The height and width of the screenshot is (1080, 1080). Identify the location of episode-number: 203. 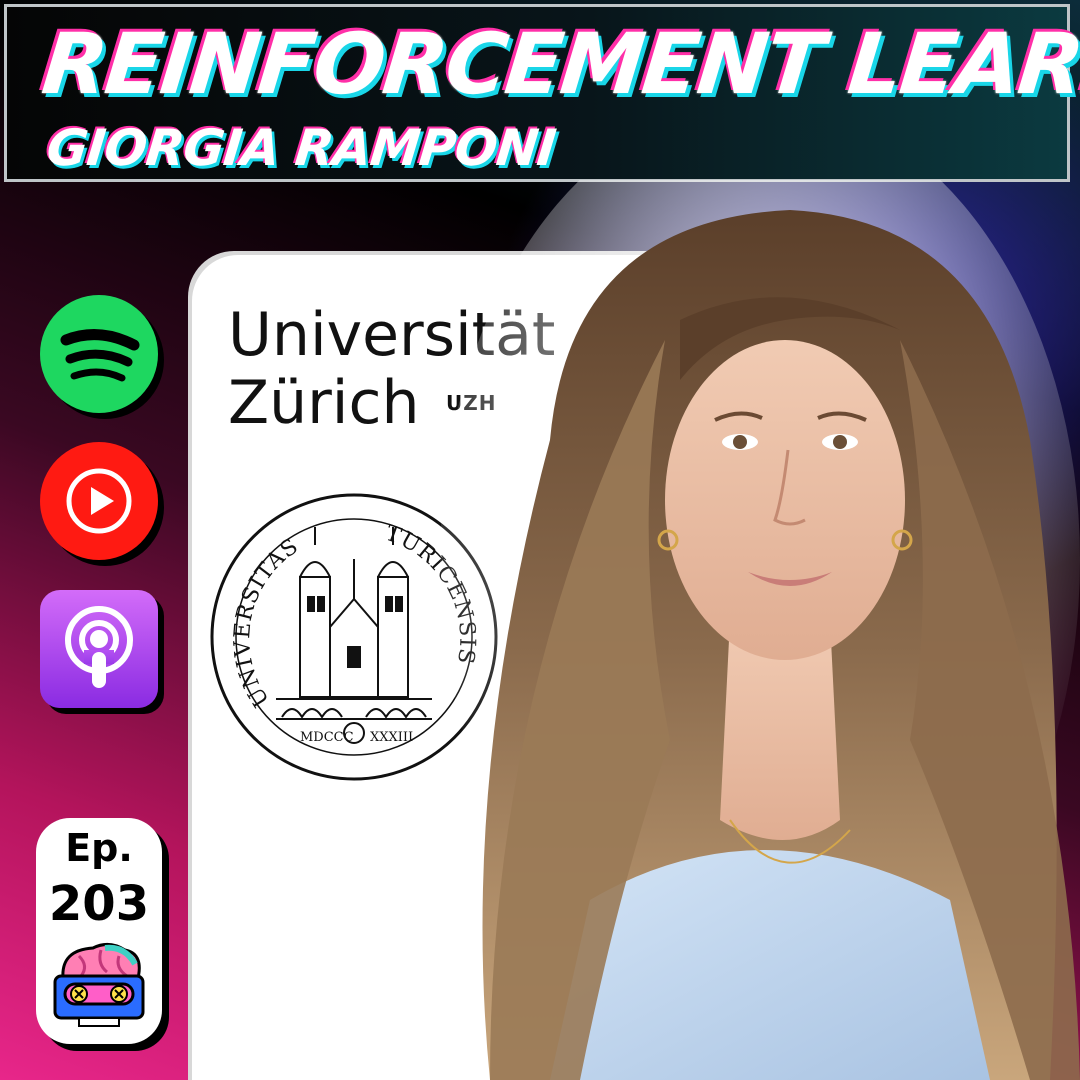
(99, 904).